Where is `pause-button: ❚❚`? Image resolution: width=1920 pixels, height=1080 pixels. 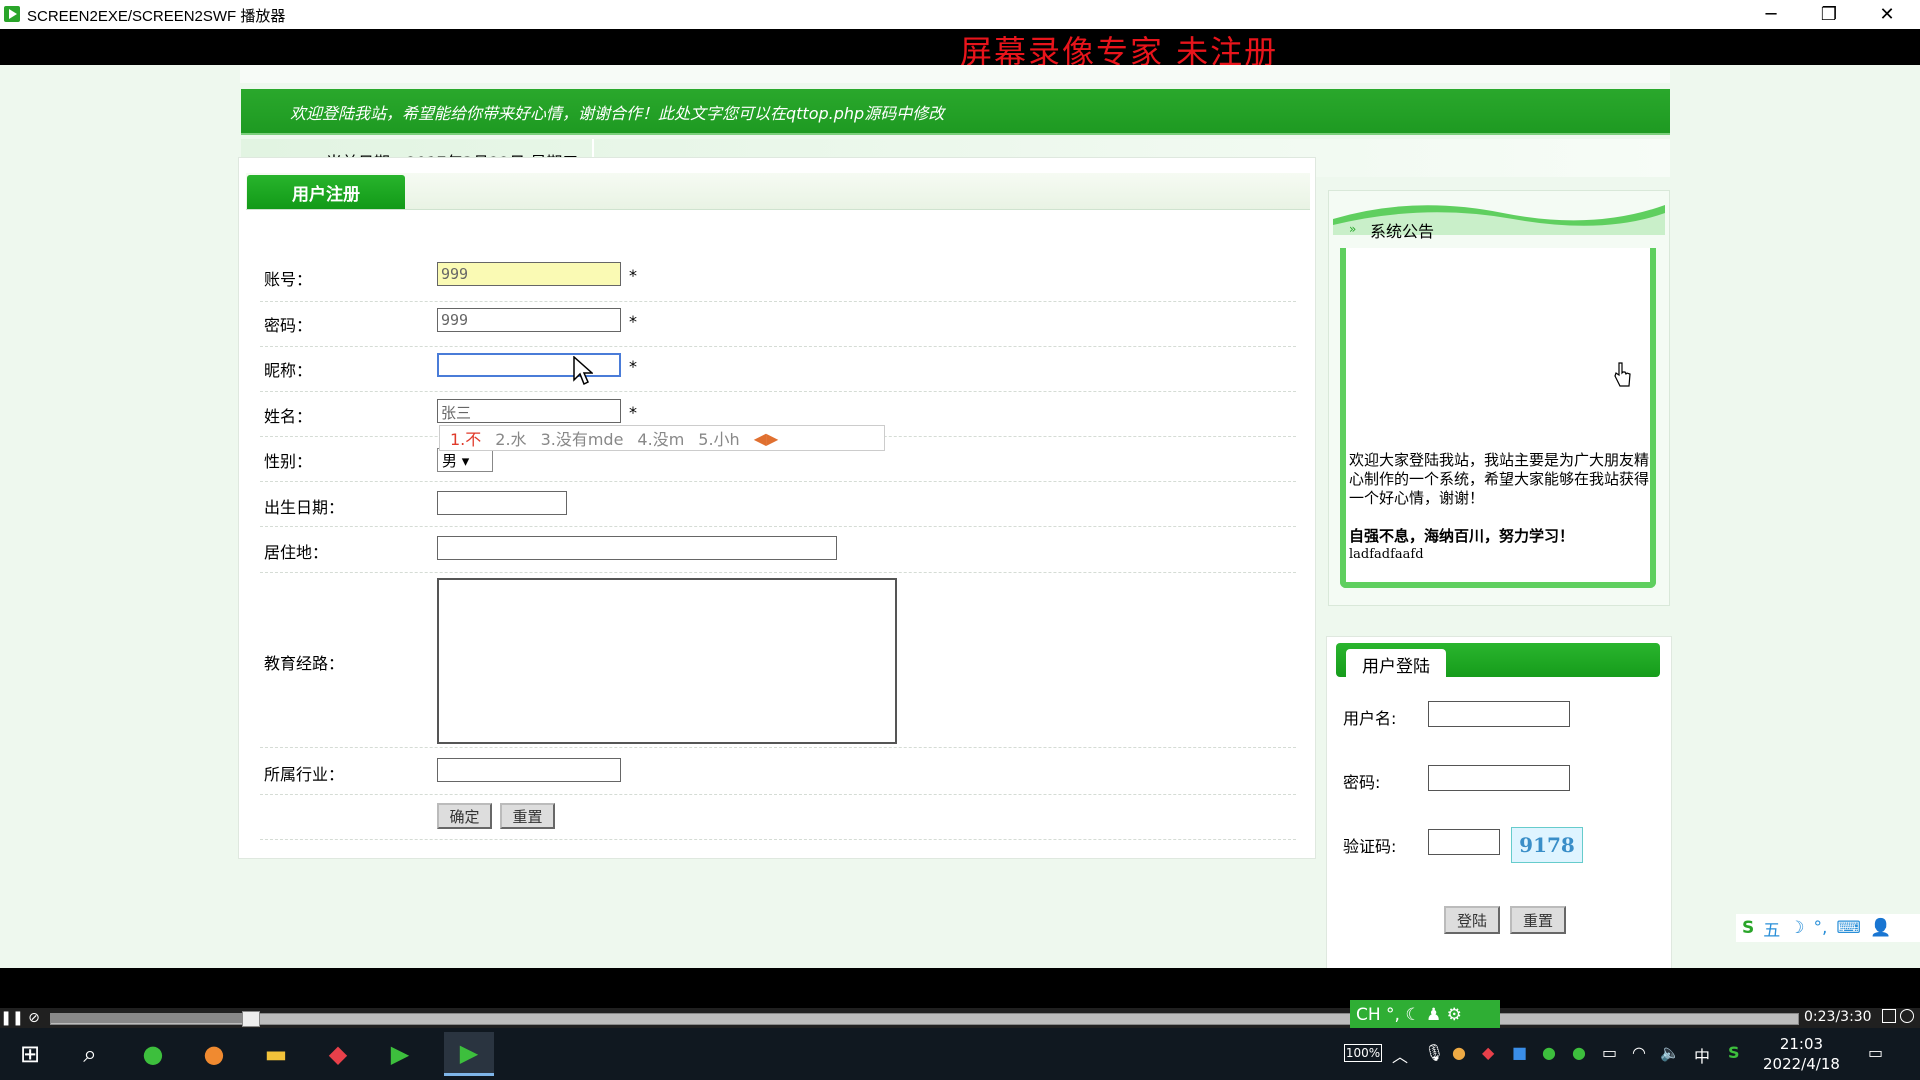
pause-button: ❚❚ is located at coordinates (11, 1018).